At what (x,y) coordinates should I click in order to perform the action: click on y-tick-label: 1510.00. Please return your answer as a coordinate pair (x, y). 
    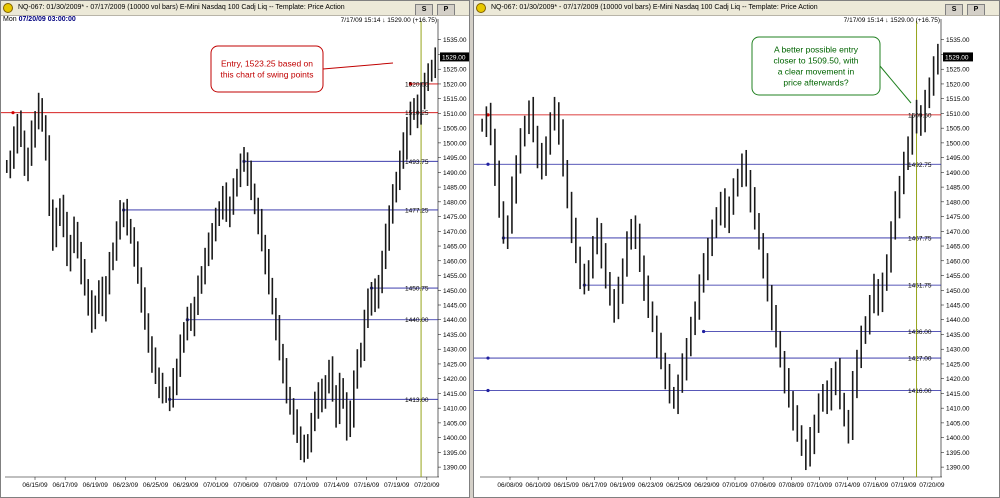
    Looking at the image, I should click on (455, 114).